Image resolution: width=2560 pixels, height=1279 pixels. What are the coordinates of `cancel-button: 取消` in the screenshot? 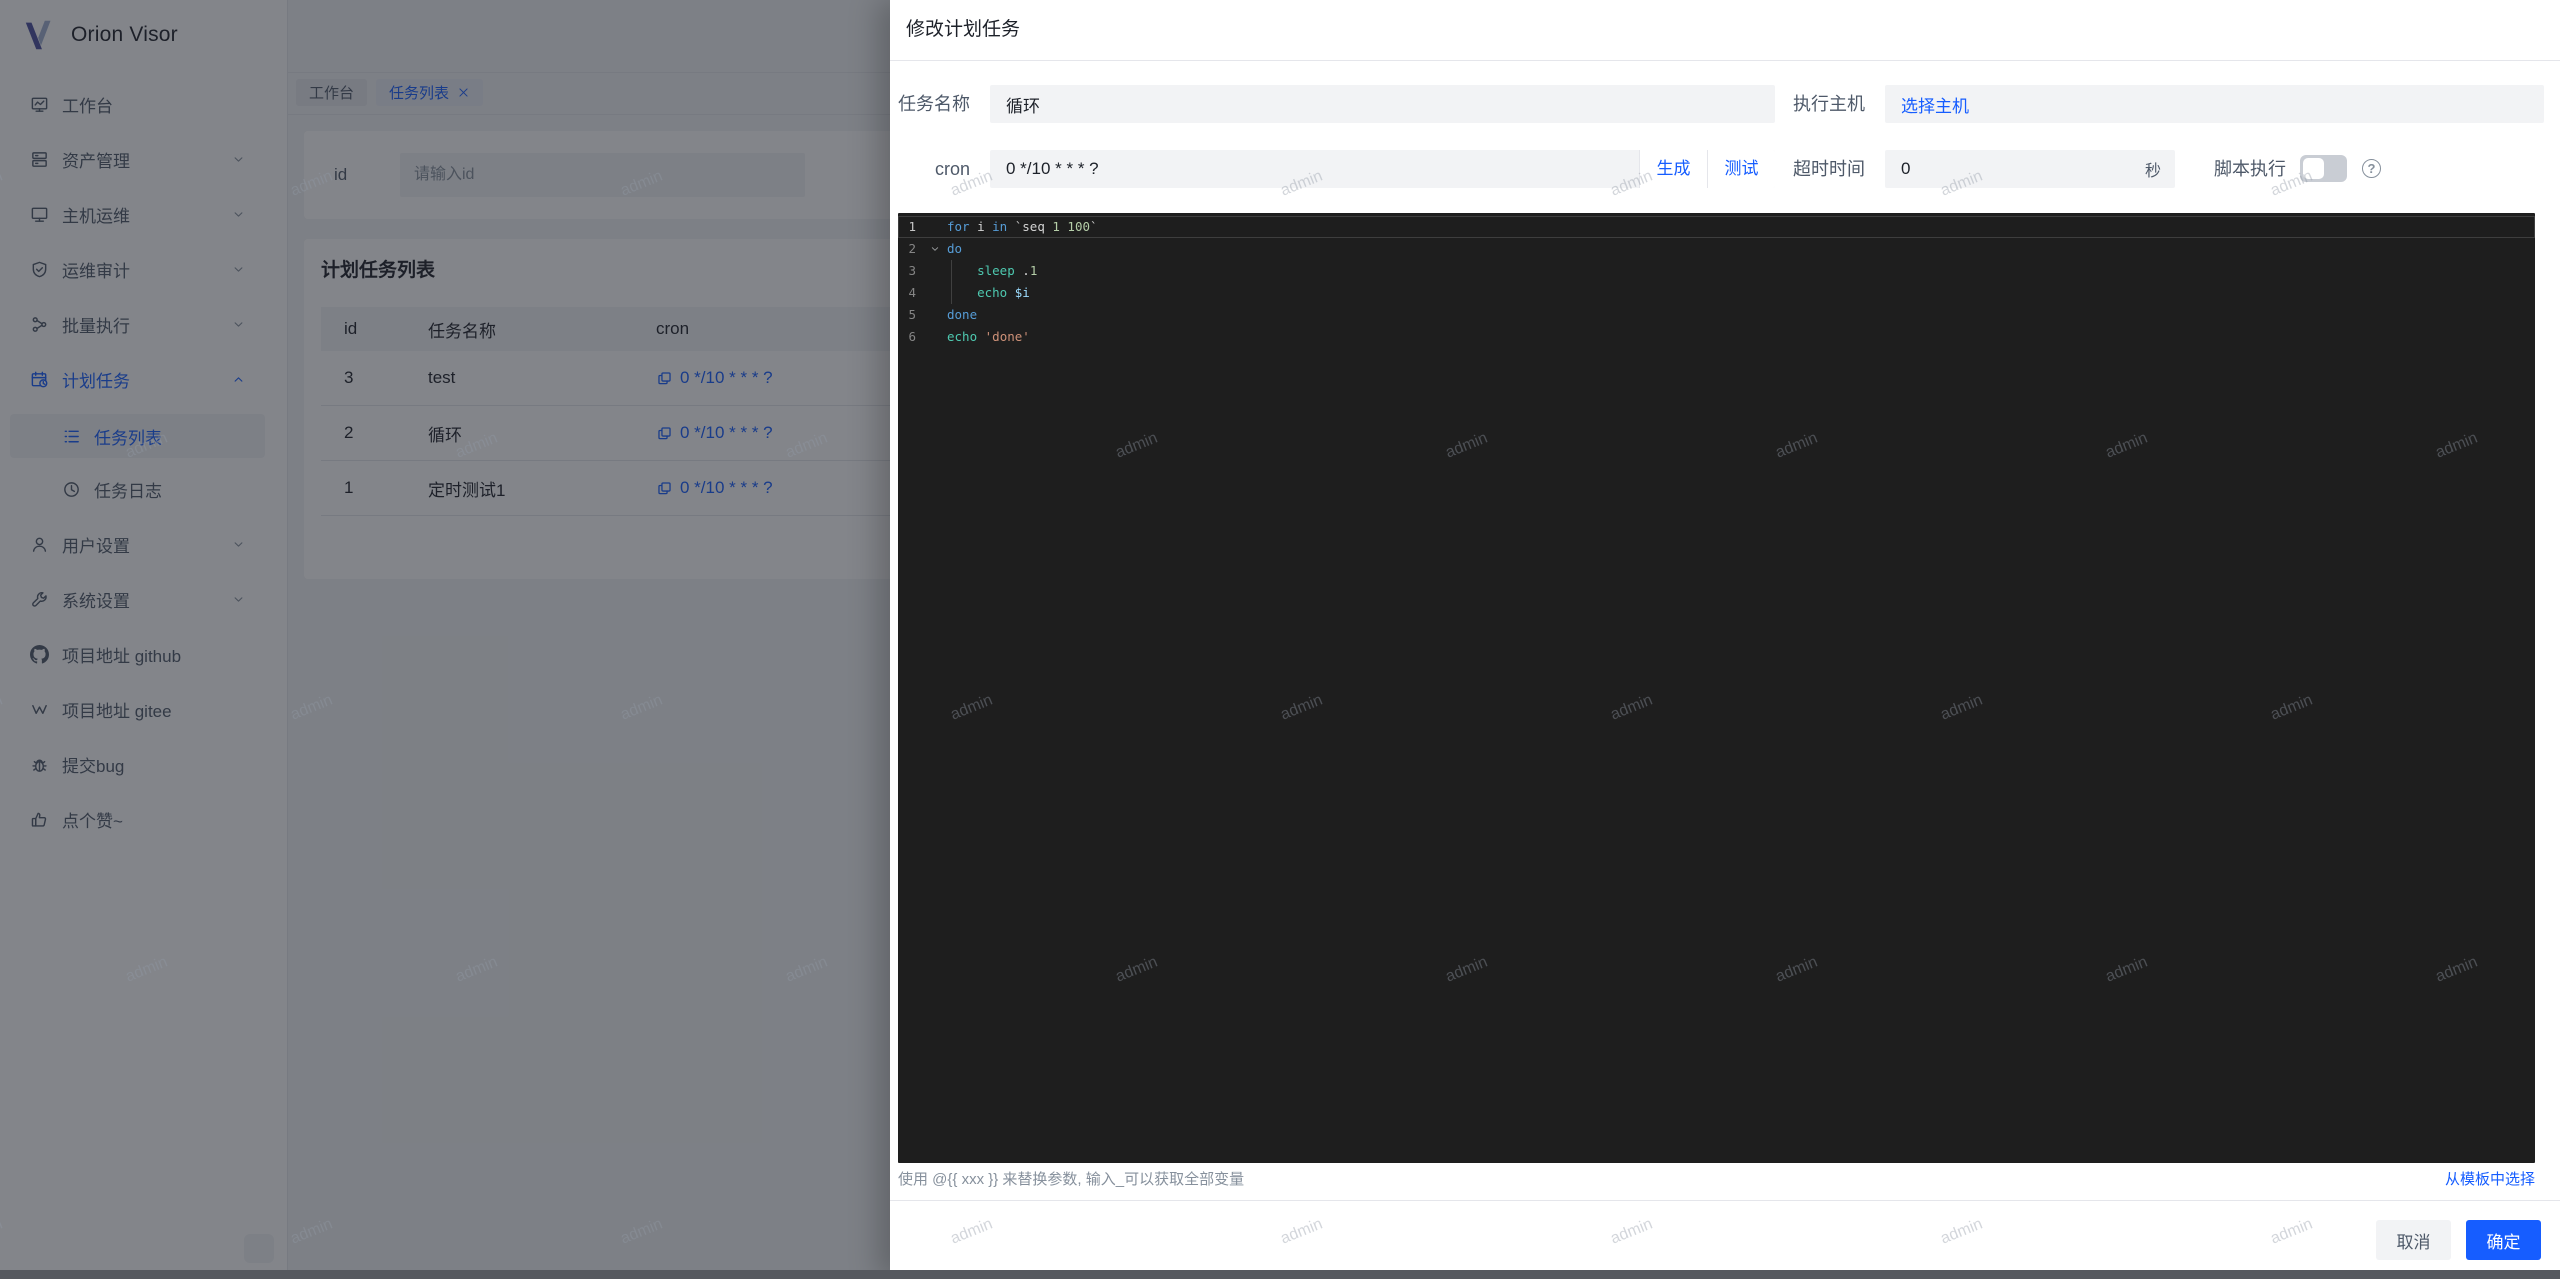 It's located at (2413, 1240).